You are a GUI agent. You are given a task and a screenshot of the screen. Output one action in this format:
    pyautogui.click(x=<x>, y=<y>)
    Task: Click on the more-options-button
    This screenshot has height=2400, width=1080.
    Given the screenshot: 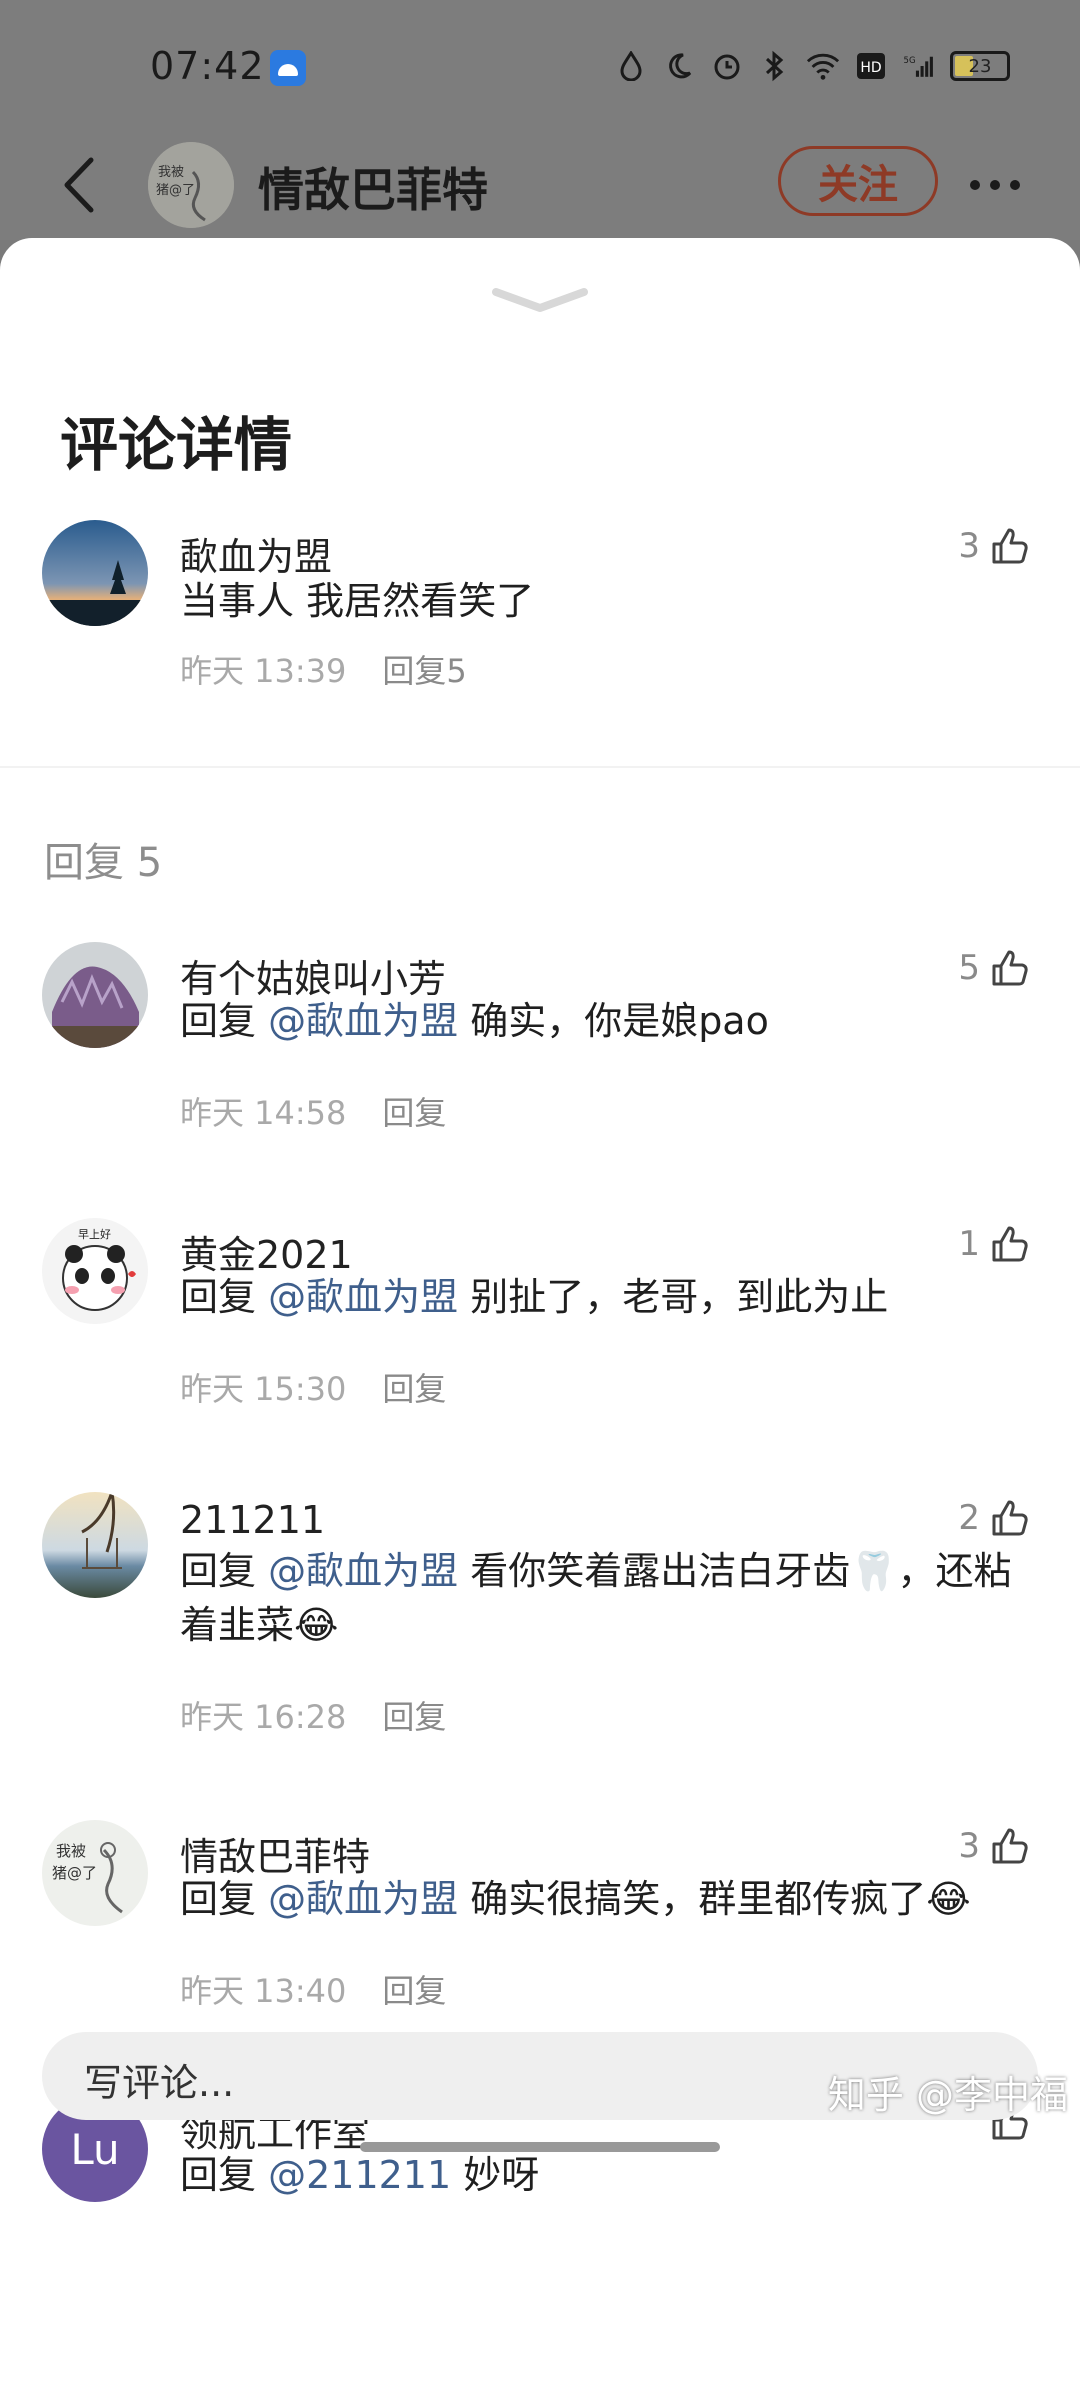 What is the action you would take?
    pyautogui.click(x=1005, y=185)
    